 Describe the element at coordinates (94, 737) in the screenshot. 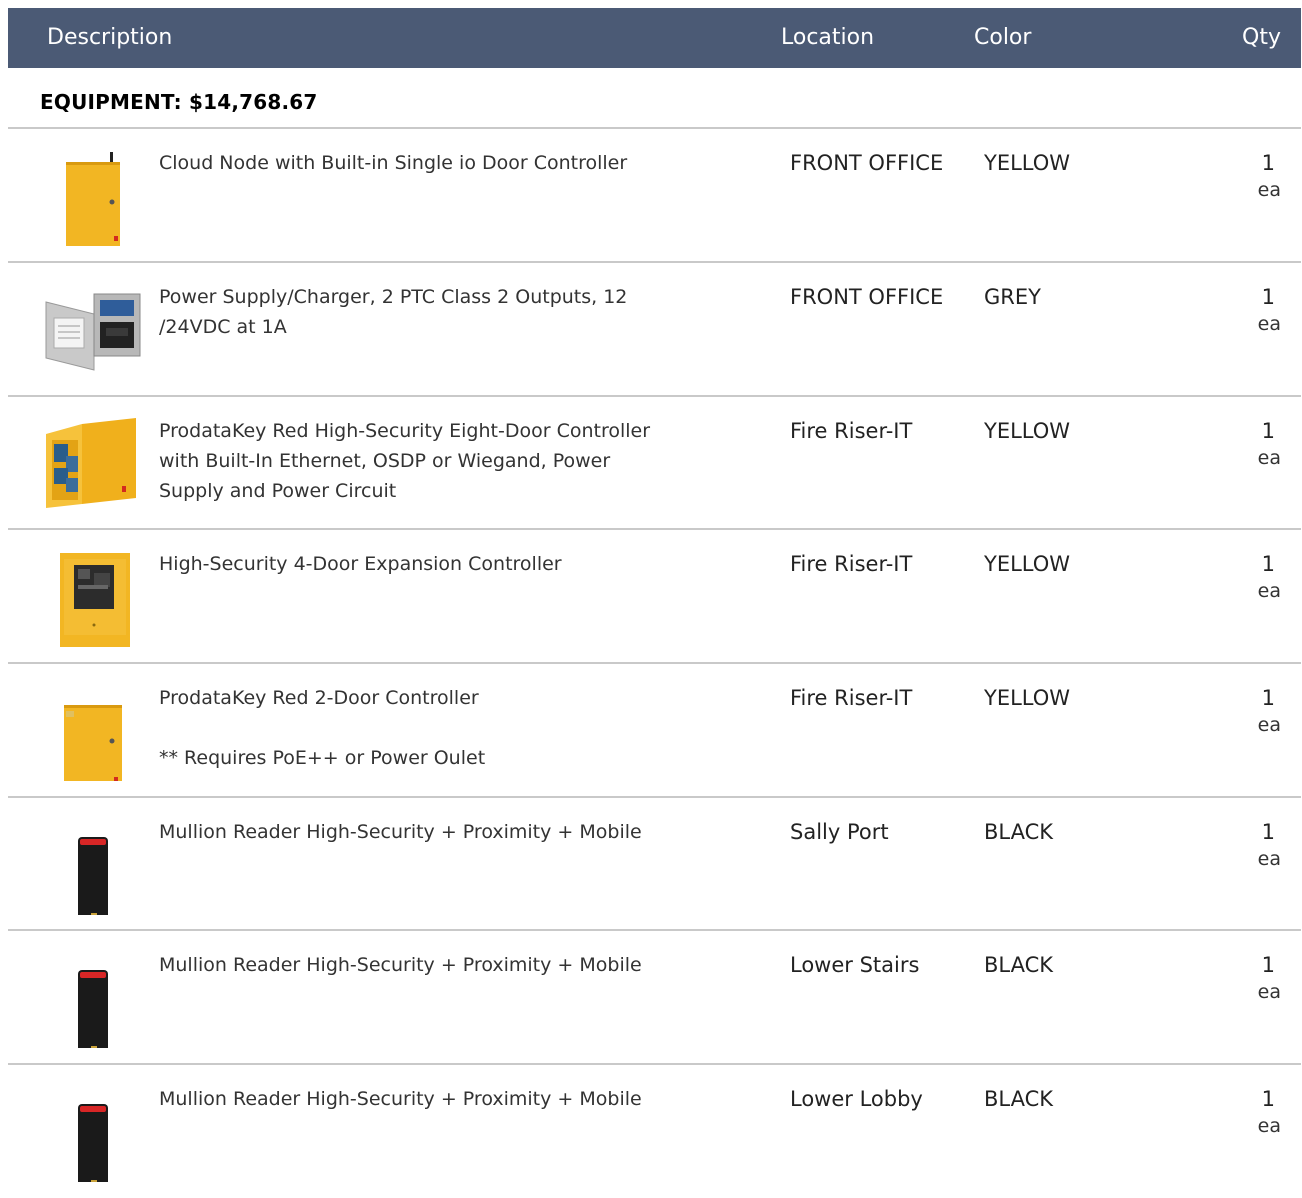

I see `product-image-yellow-two-door-controller` at that location.